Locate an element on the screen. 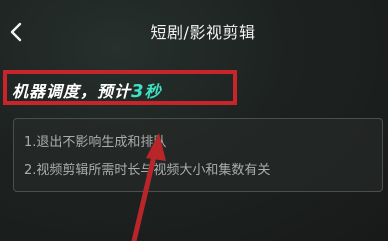 This screenshot has width=388, height=241. queue-status: 机器调度，预计3秒 is located at coordinates (87, 90).